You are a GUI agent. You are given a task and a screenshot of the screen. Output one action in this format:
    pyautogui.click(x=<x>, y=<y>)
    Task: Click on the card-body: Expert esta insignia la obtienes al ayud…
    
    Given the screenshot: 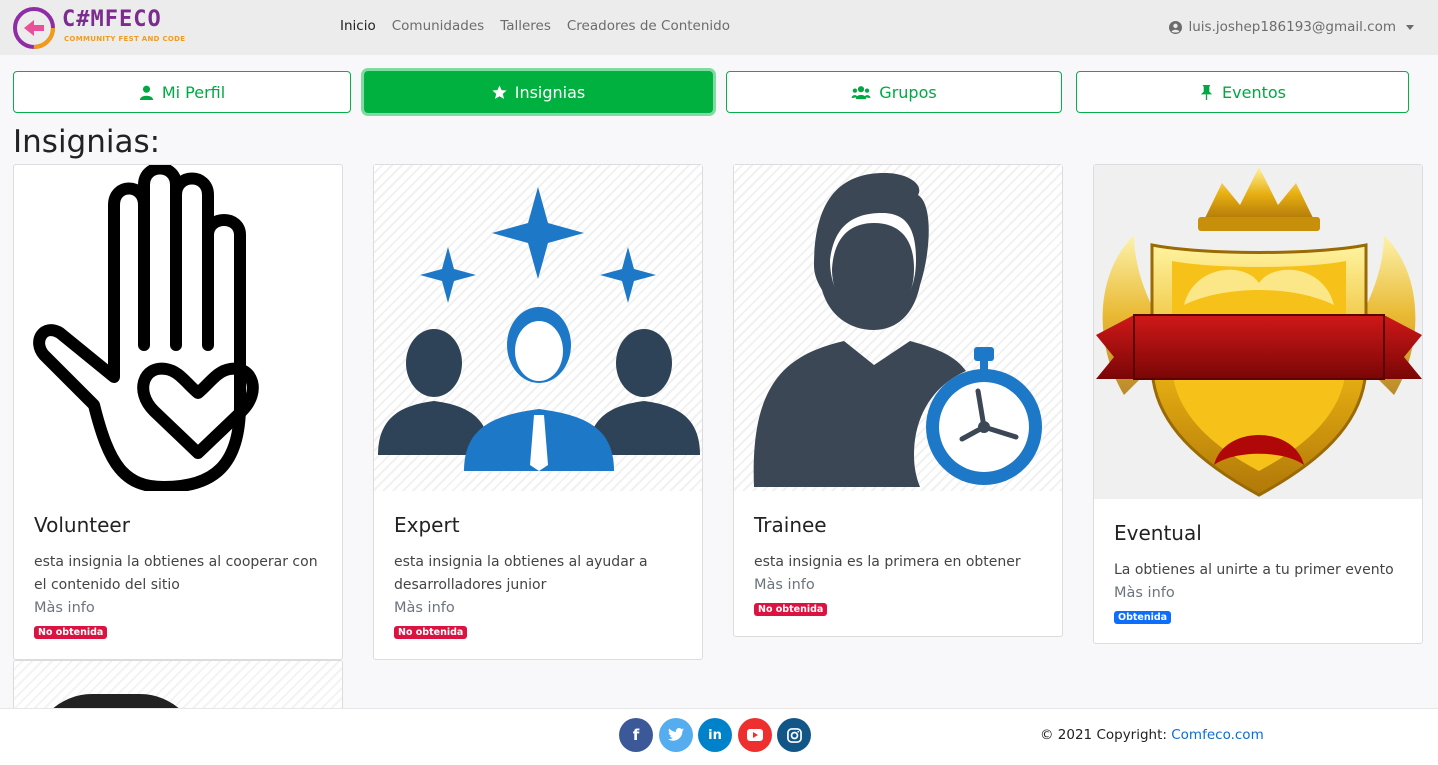 What is the action you would take?
    pyautogui.click(x=538, y=575)
    